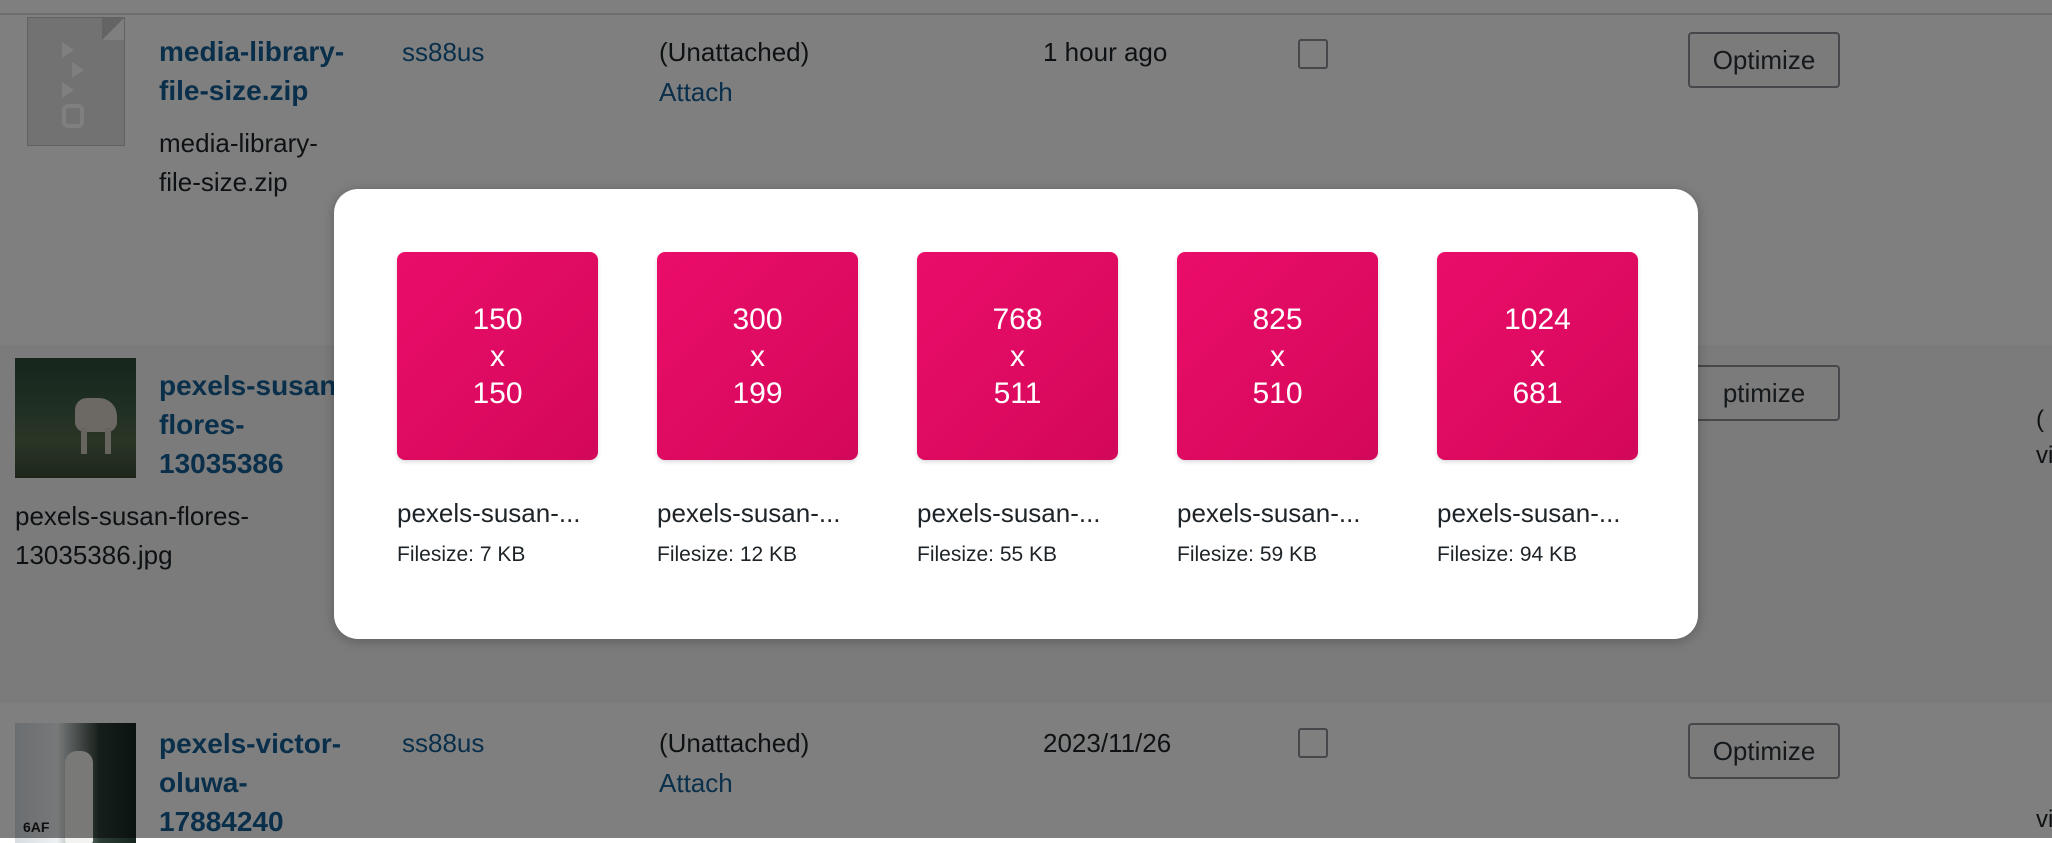 The image size is (2052, 843). What do you see at coordinates (757, 393) in the screenshot?
I see `size-height: 199` at bounding box center [757, 393].